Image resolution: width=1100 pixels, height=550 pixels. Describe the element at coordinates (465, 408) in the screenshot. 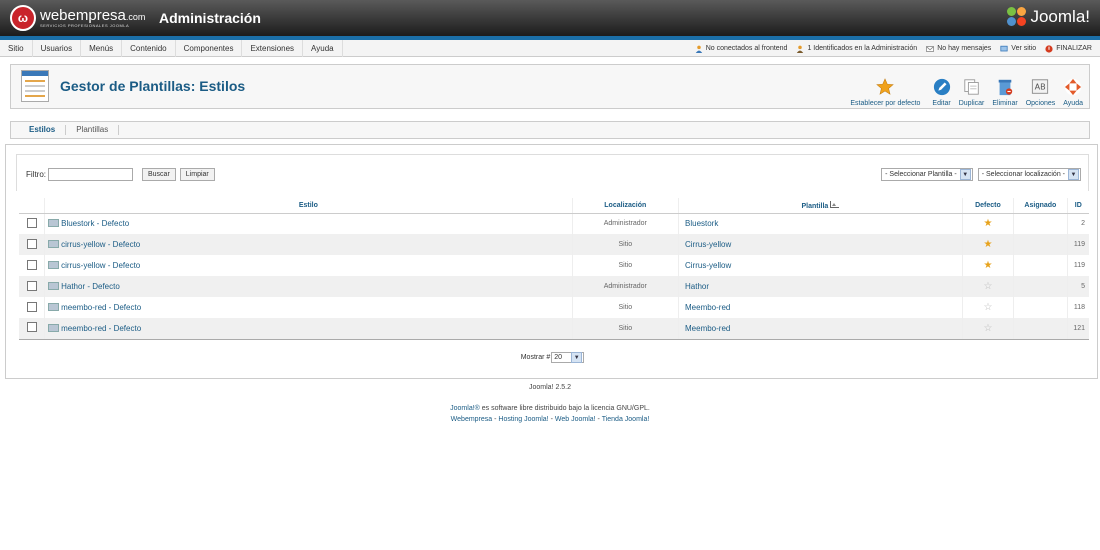

I see `joomla-link: Joomla!®` at that location.